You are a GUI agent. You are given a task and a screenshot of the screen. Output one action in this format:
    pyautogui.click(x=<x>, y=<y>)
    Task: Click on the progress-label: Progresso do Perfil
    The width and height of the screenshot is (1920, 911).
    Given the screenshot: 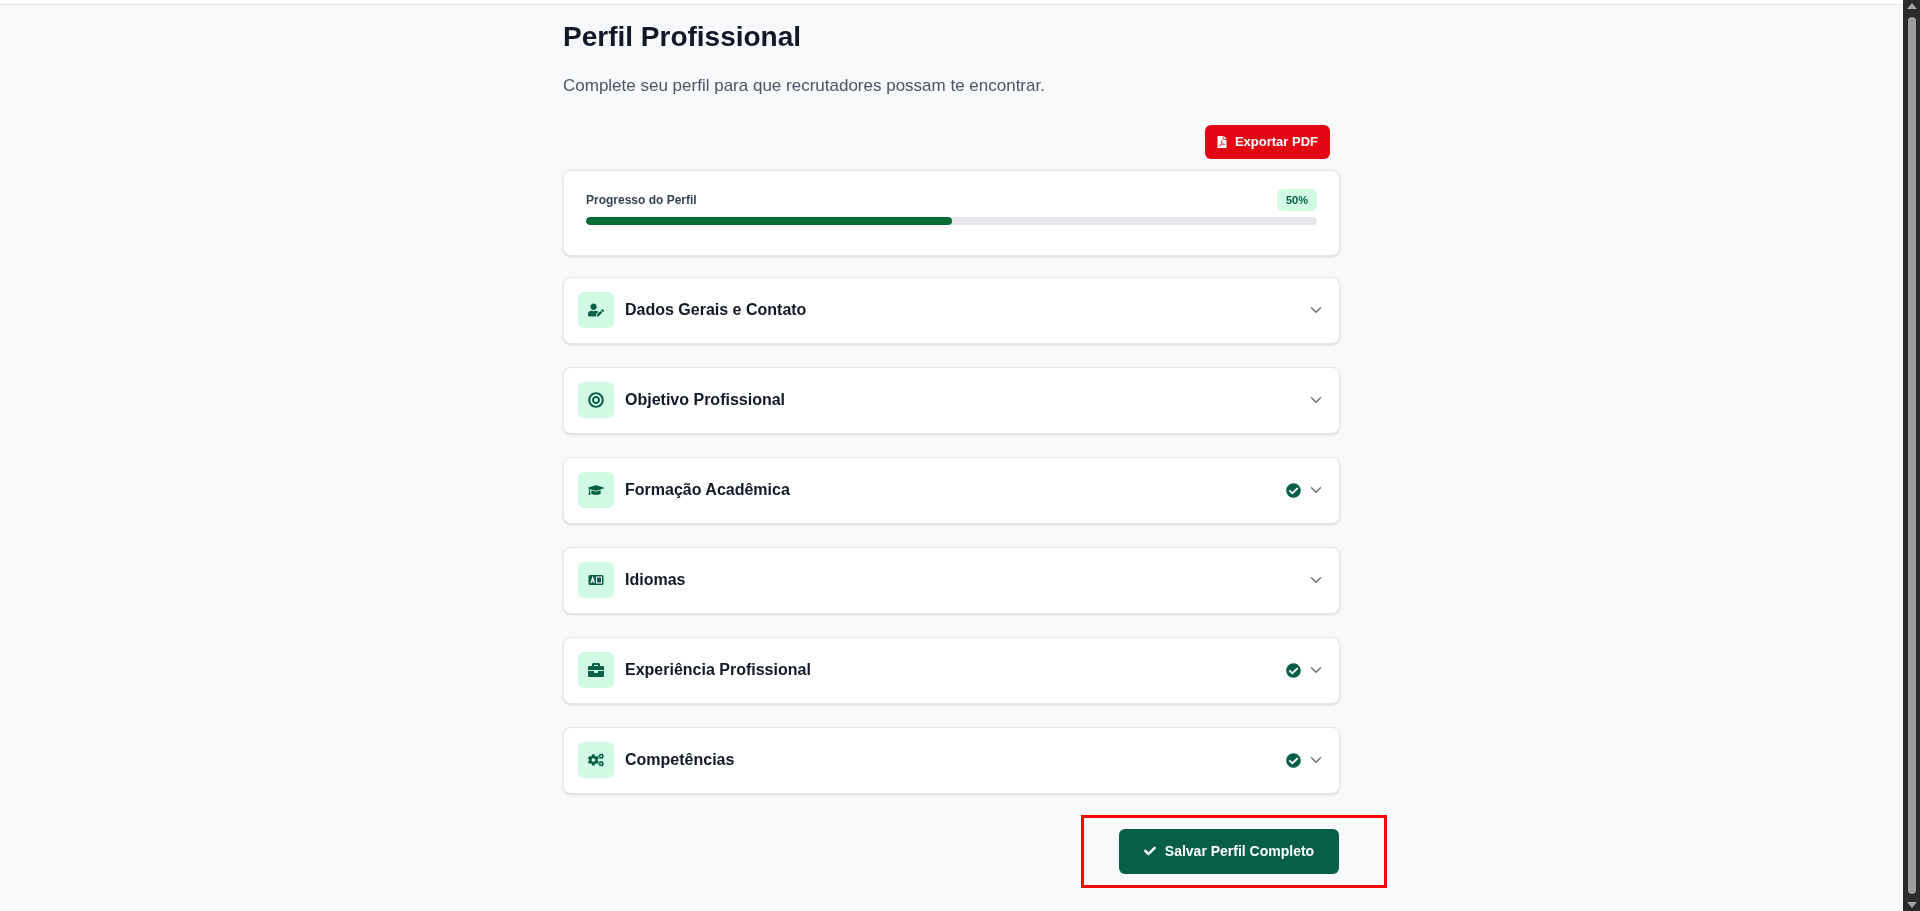 What is the action you would take?
    pyautogui.click(x=641, y=200)
    